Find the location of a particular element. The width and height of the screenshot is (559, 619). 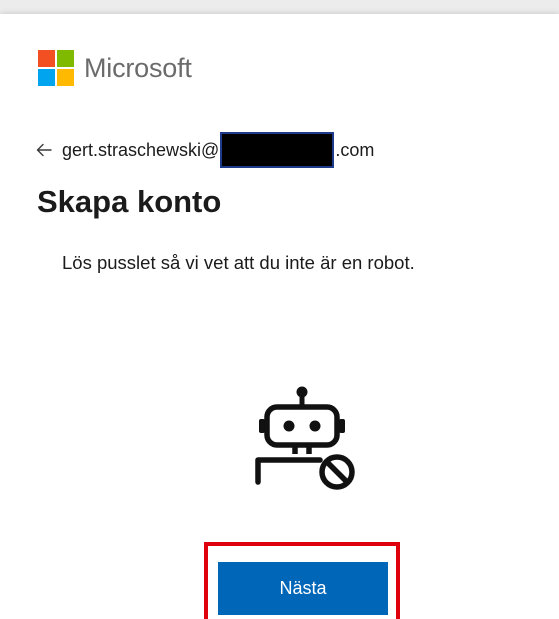

logo-square-blue is located at coordinates (46, 77).